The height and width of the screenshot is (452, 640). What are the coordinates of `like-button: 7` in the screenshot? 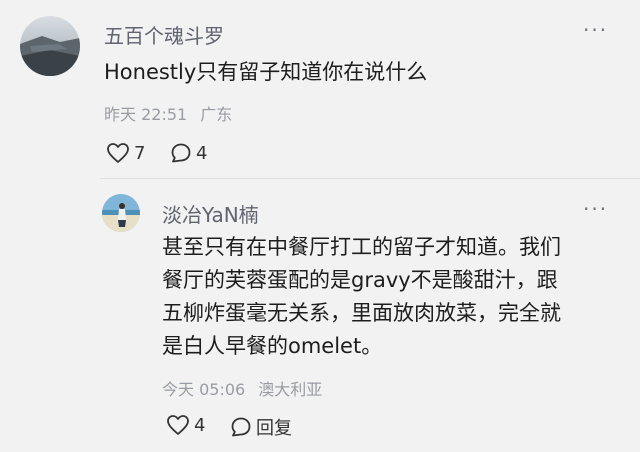 It's located at (125, 153).